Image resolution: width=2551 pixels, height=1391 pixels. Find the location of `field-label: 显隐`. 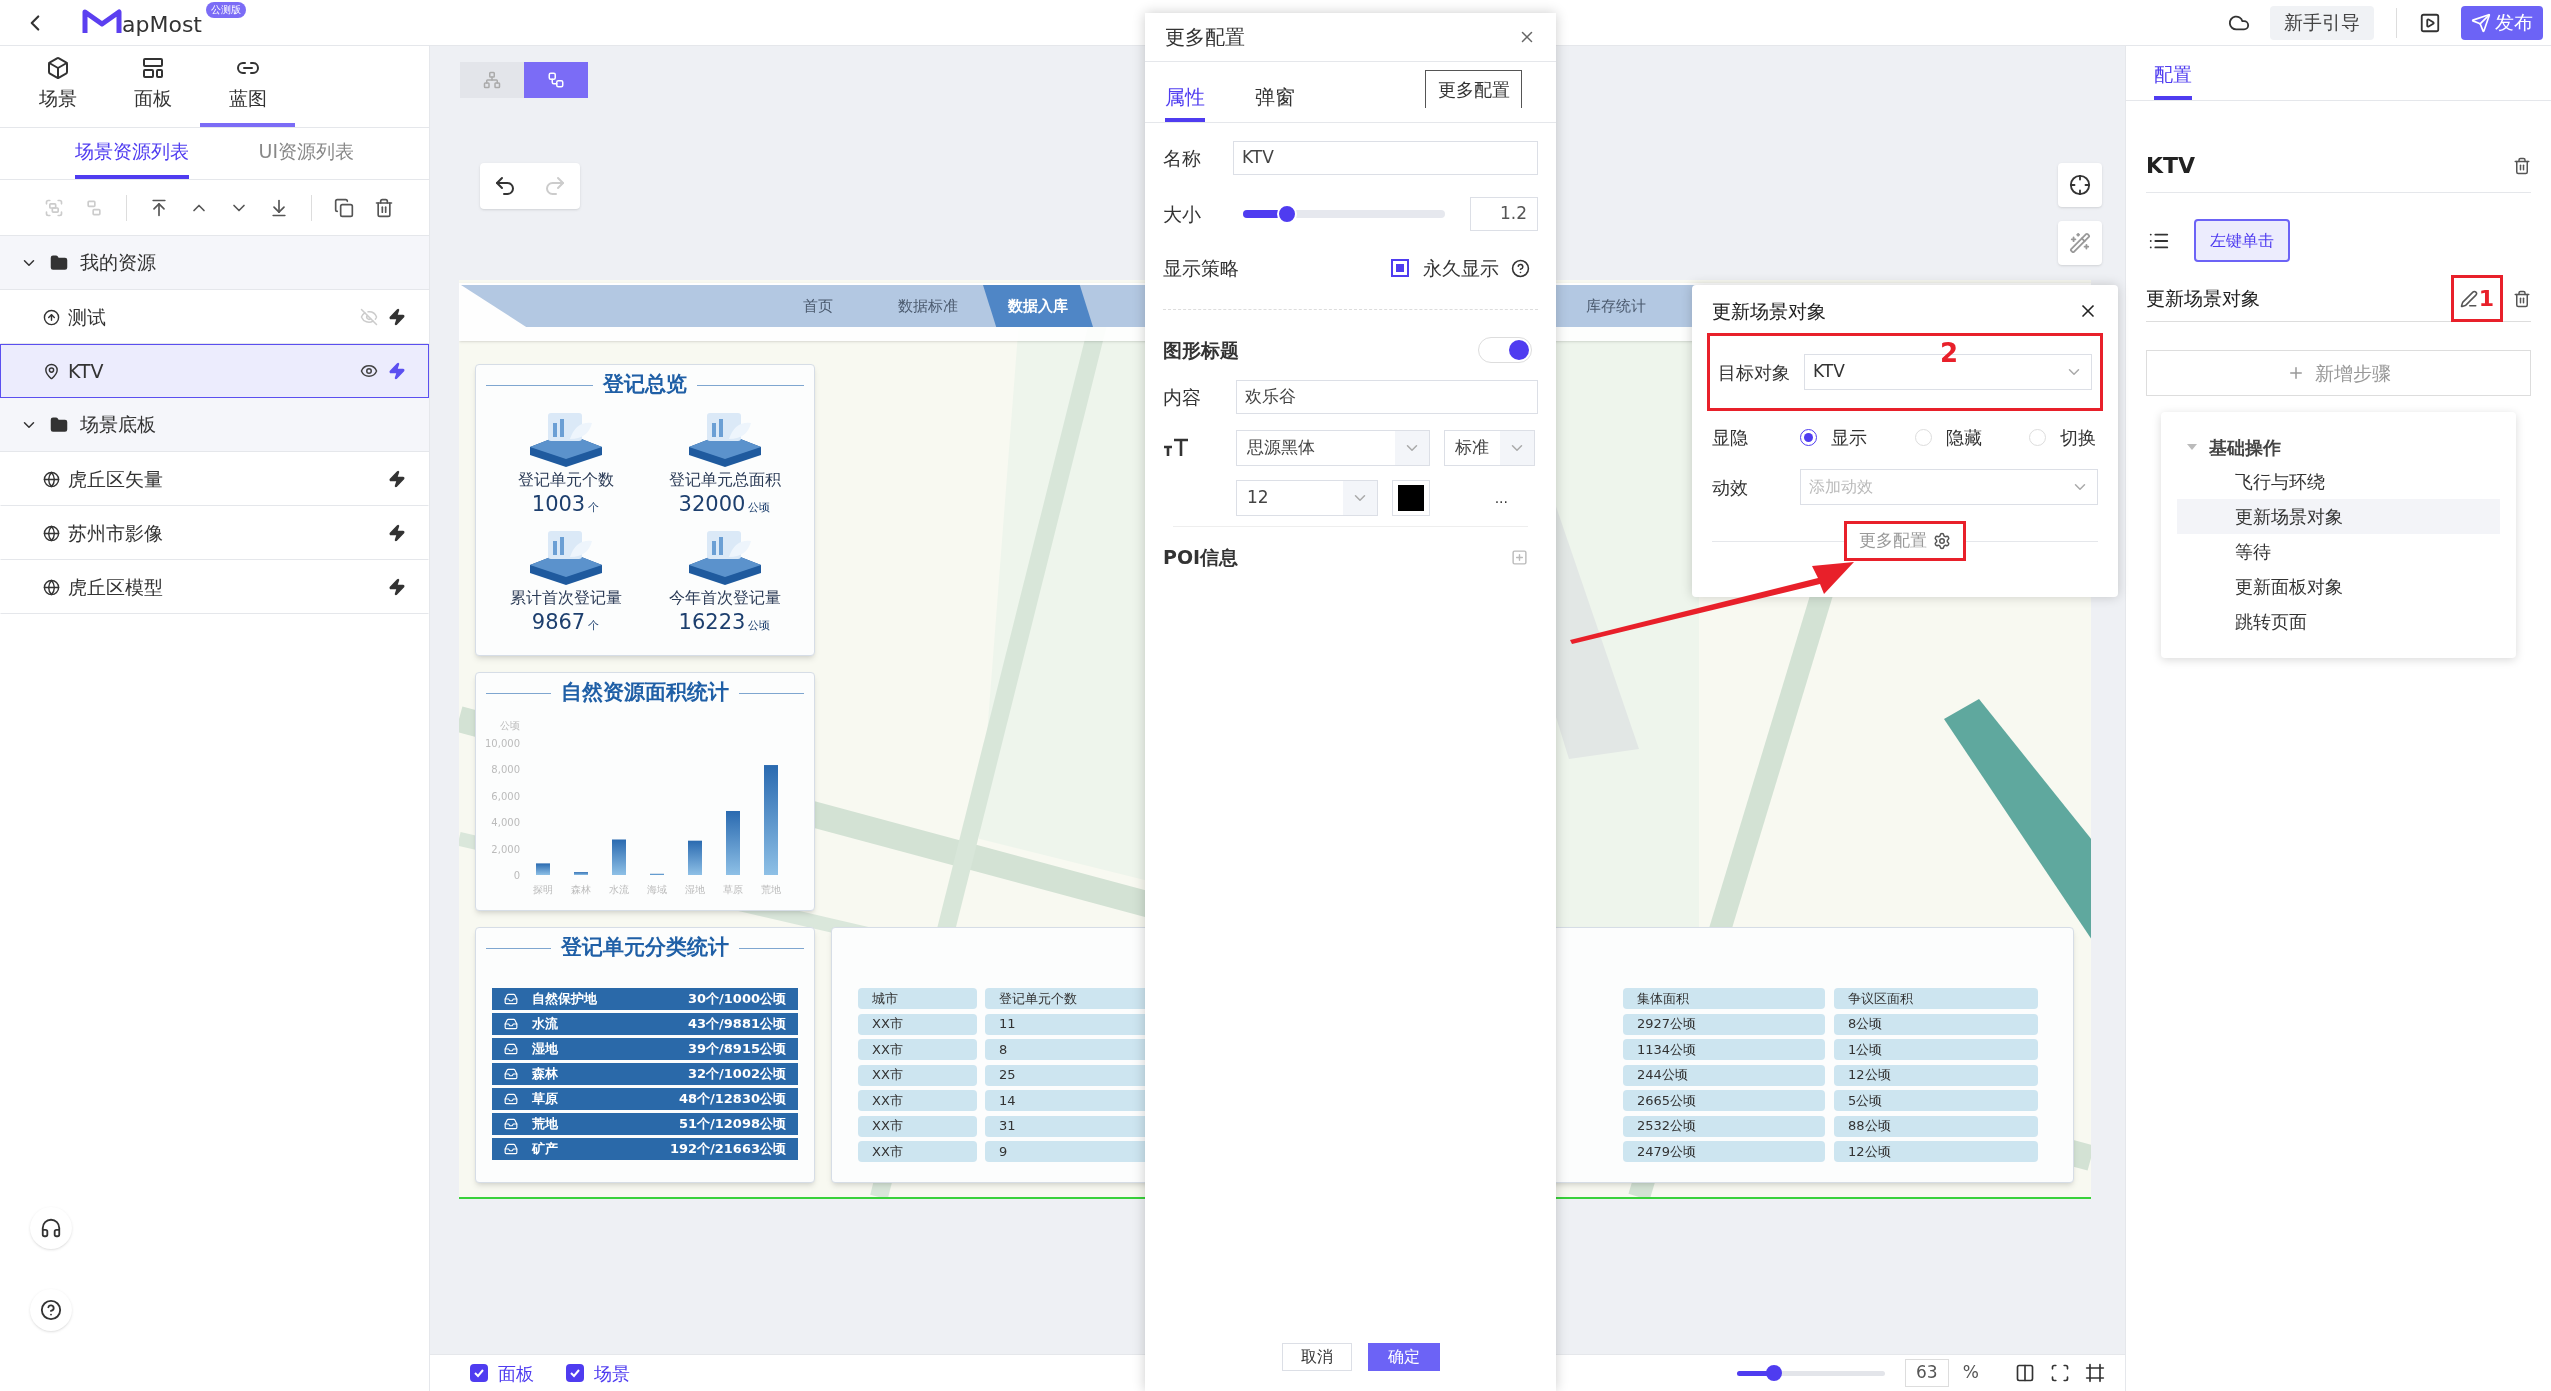

field-label: 显隐 is located at coordinates (1730, 437).